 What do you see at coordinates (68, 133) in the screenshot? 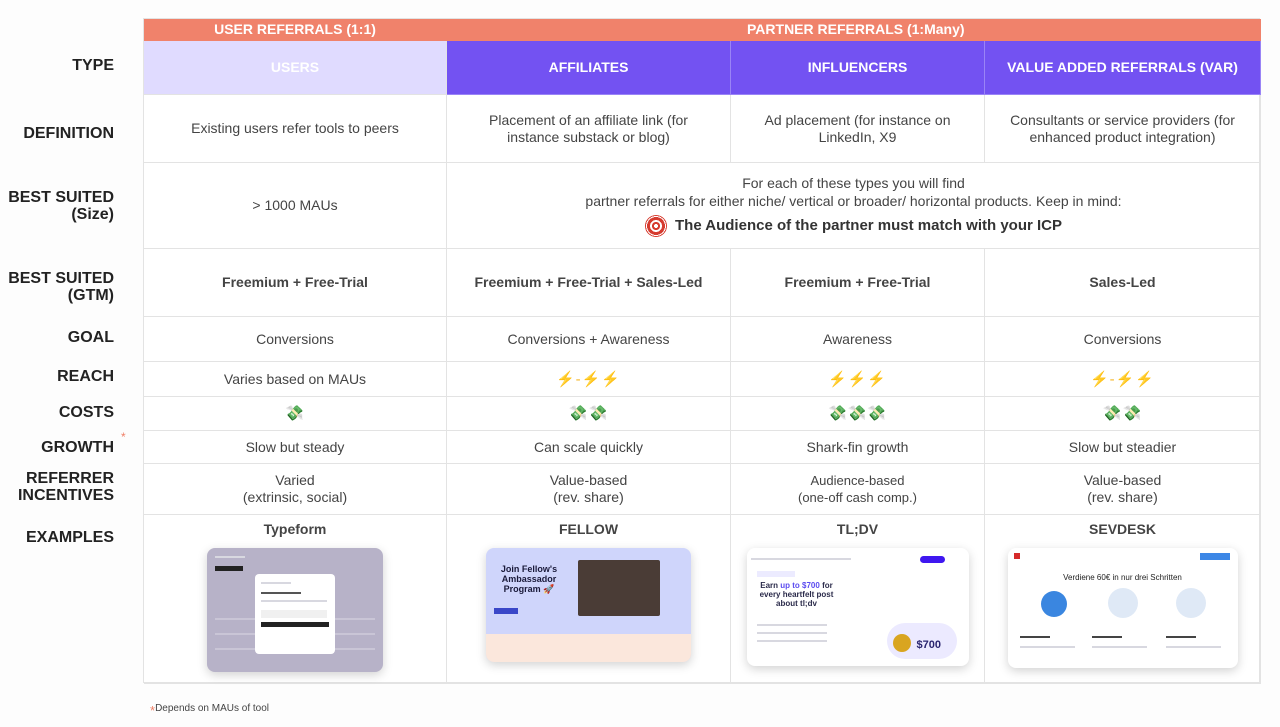
I see `row-label-definition: DEFINITION` at bounding box center [68, 133].